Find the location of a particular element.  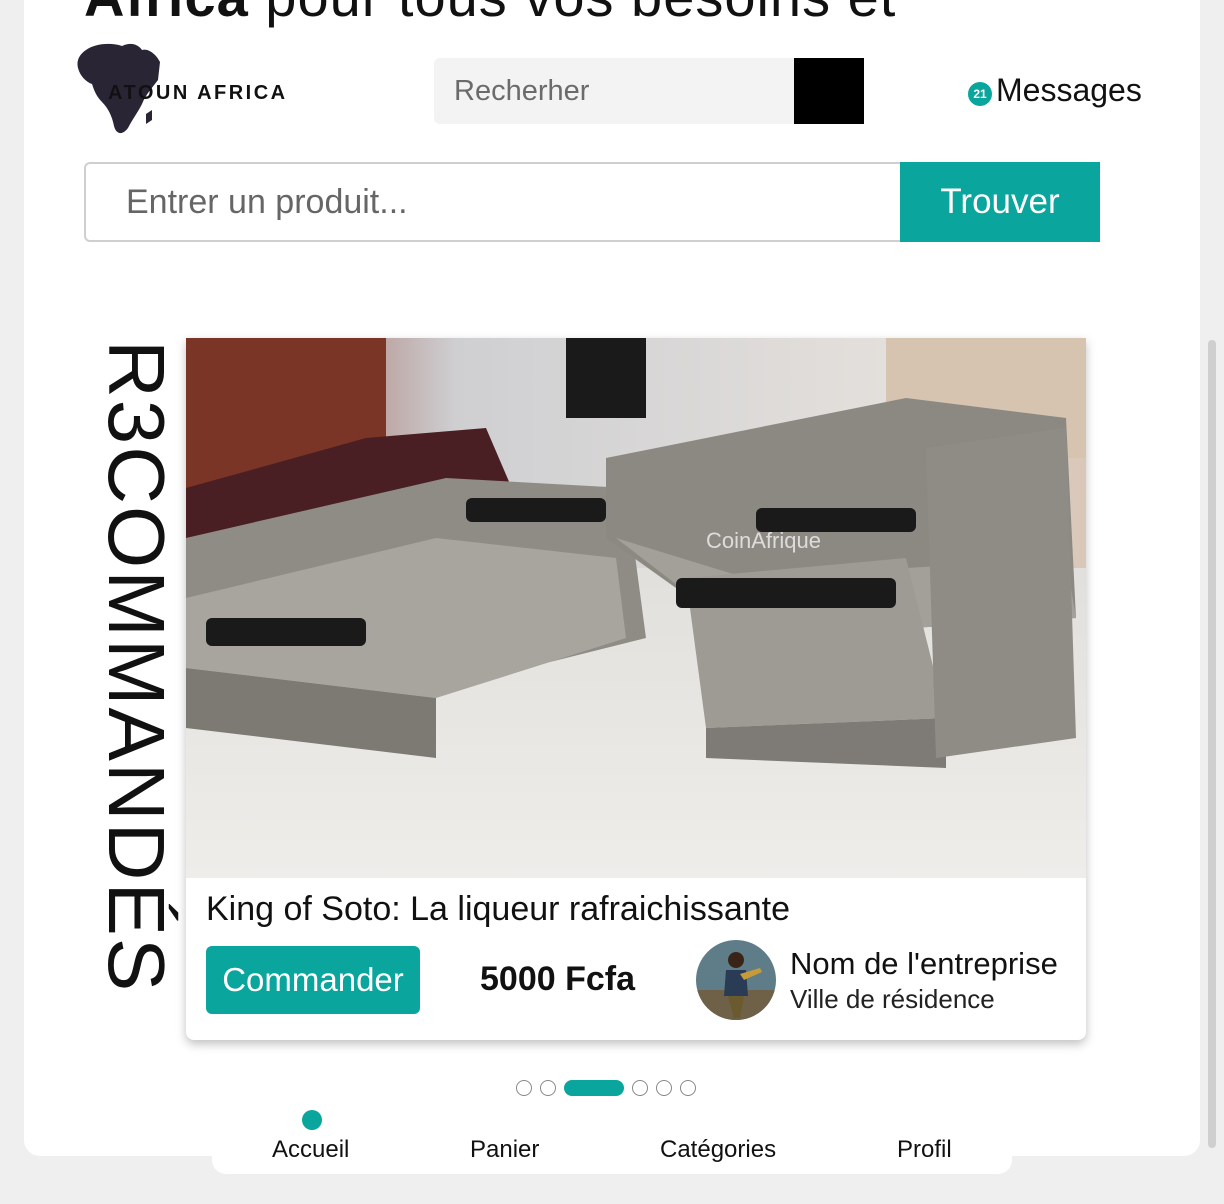

order-button: Commander is located at coordinates (313, 980).